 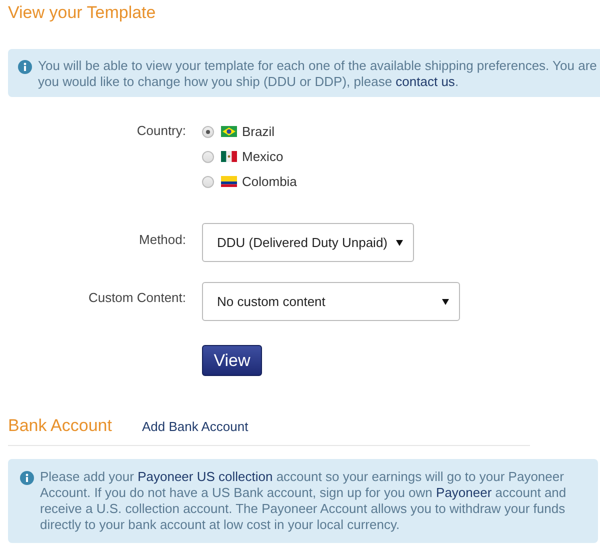 I want to click on info-text: Please add your Payoneer US collection account so your earnings will go to your Payoneer Account. If you do not have a US Bank account, sign up for you own Payoneer account and receive a U.S. collection account. The Payoneer Account allows you to withdraw your funds directly to your bank account at low cost in your local currency., so click(x=304, y=501).